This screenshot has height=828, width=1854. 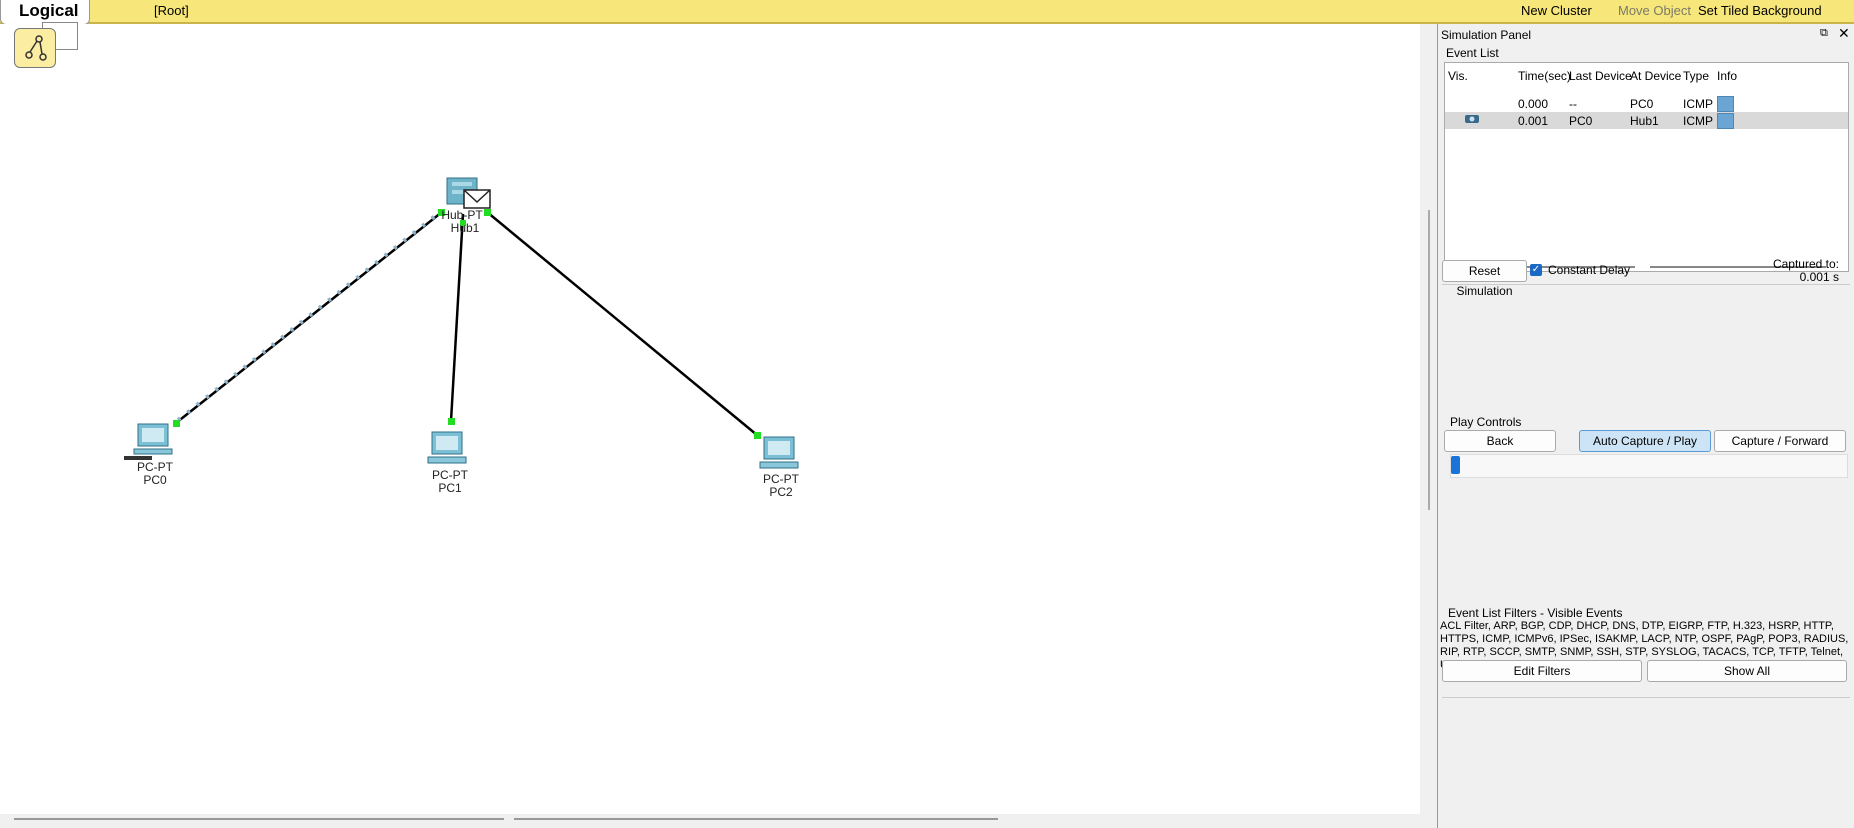 I want to click on pc2-name-label: PC2, so click(x=781, y=492).